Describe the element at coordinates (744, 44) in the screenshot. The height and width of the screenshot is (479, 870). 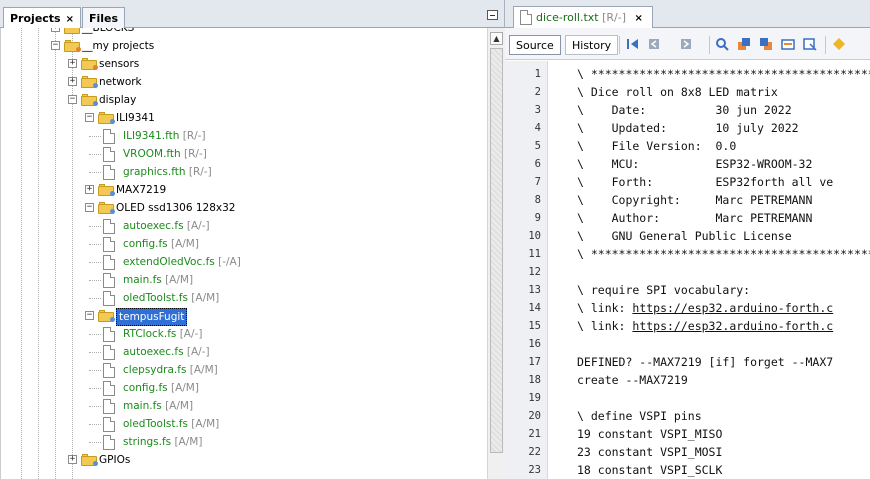
I see `prev-occurrence-icon` at that location.